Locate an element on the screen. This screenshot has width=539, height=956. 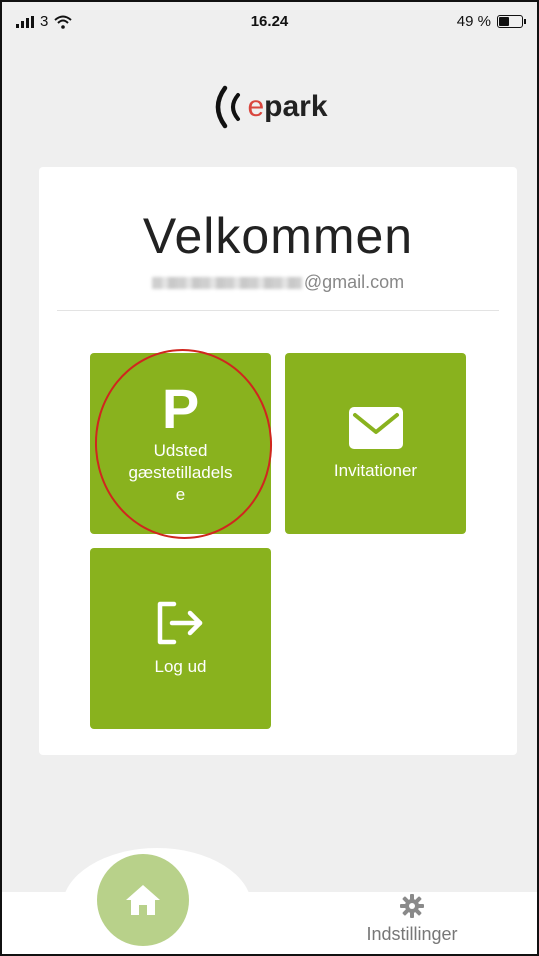
logout-label: Log ud is located at coordinates (180, 666).